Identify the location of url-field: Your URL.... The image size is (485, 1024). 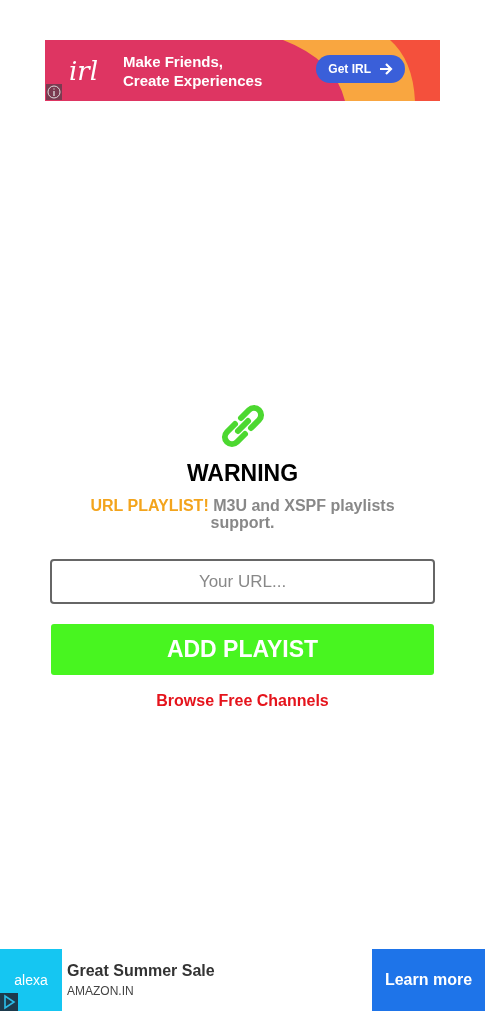
(242, 581).